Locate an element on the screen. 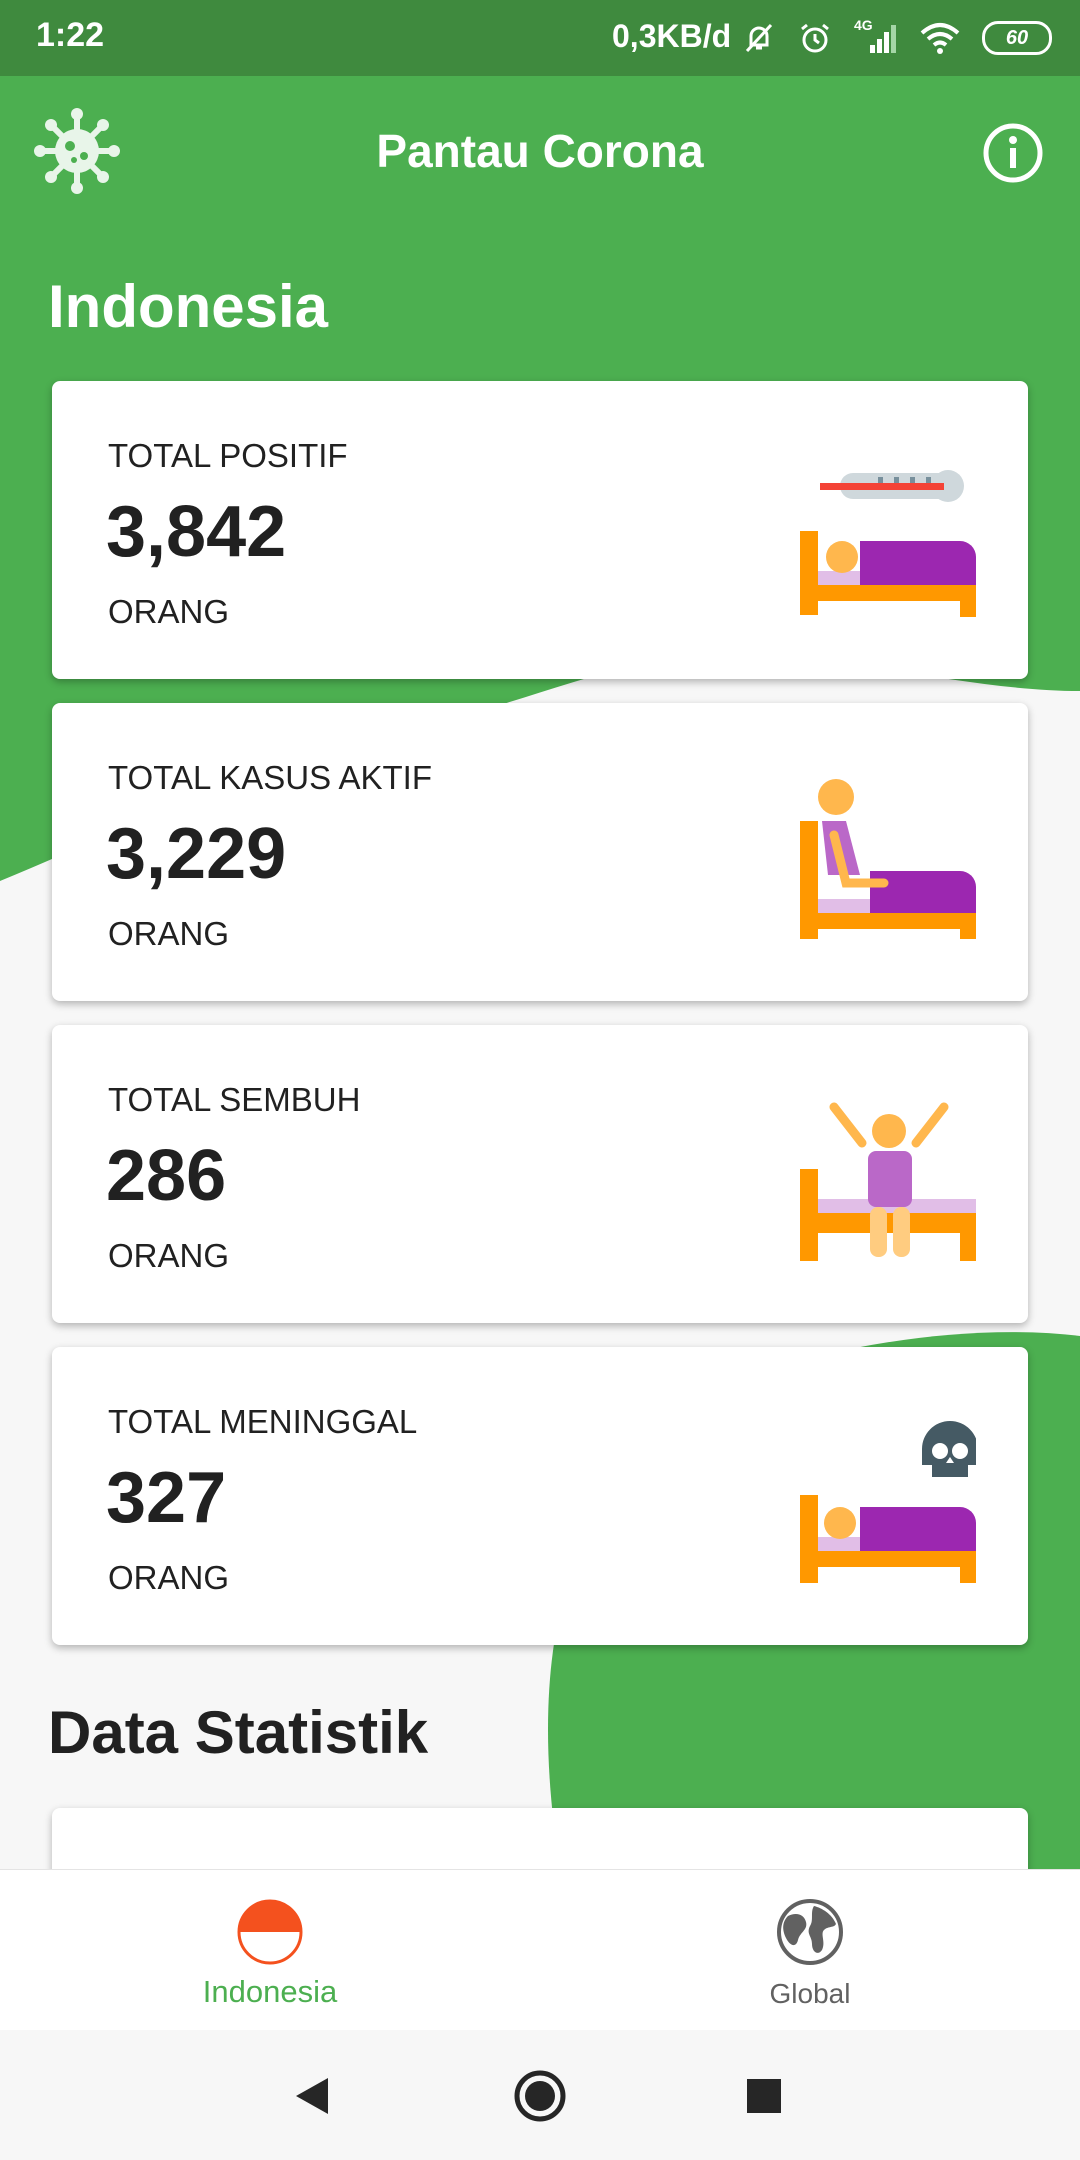 This screenshot has width=1080, height=2160. app-bar: Pantau Corona is located at coordinates (540, 154).